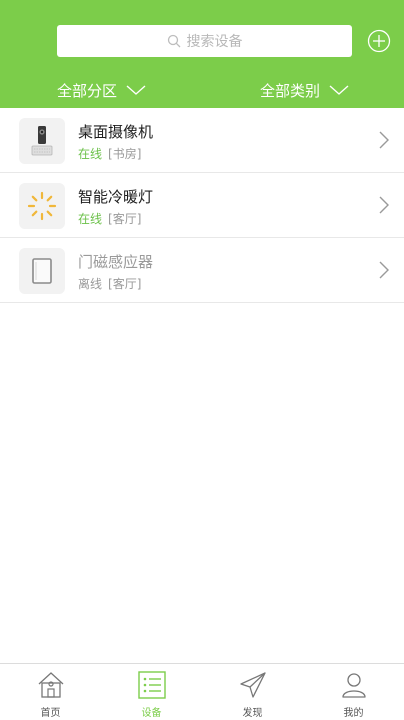 This screenshot has height=720, width=404. I want to click on filter-category-label: 全部类别, so click(290, 90).